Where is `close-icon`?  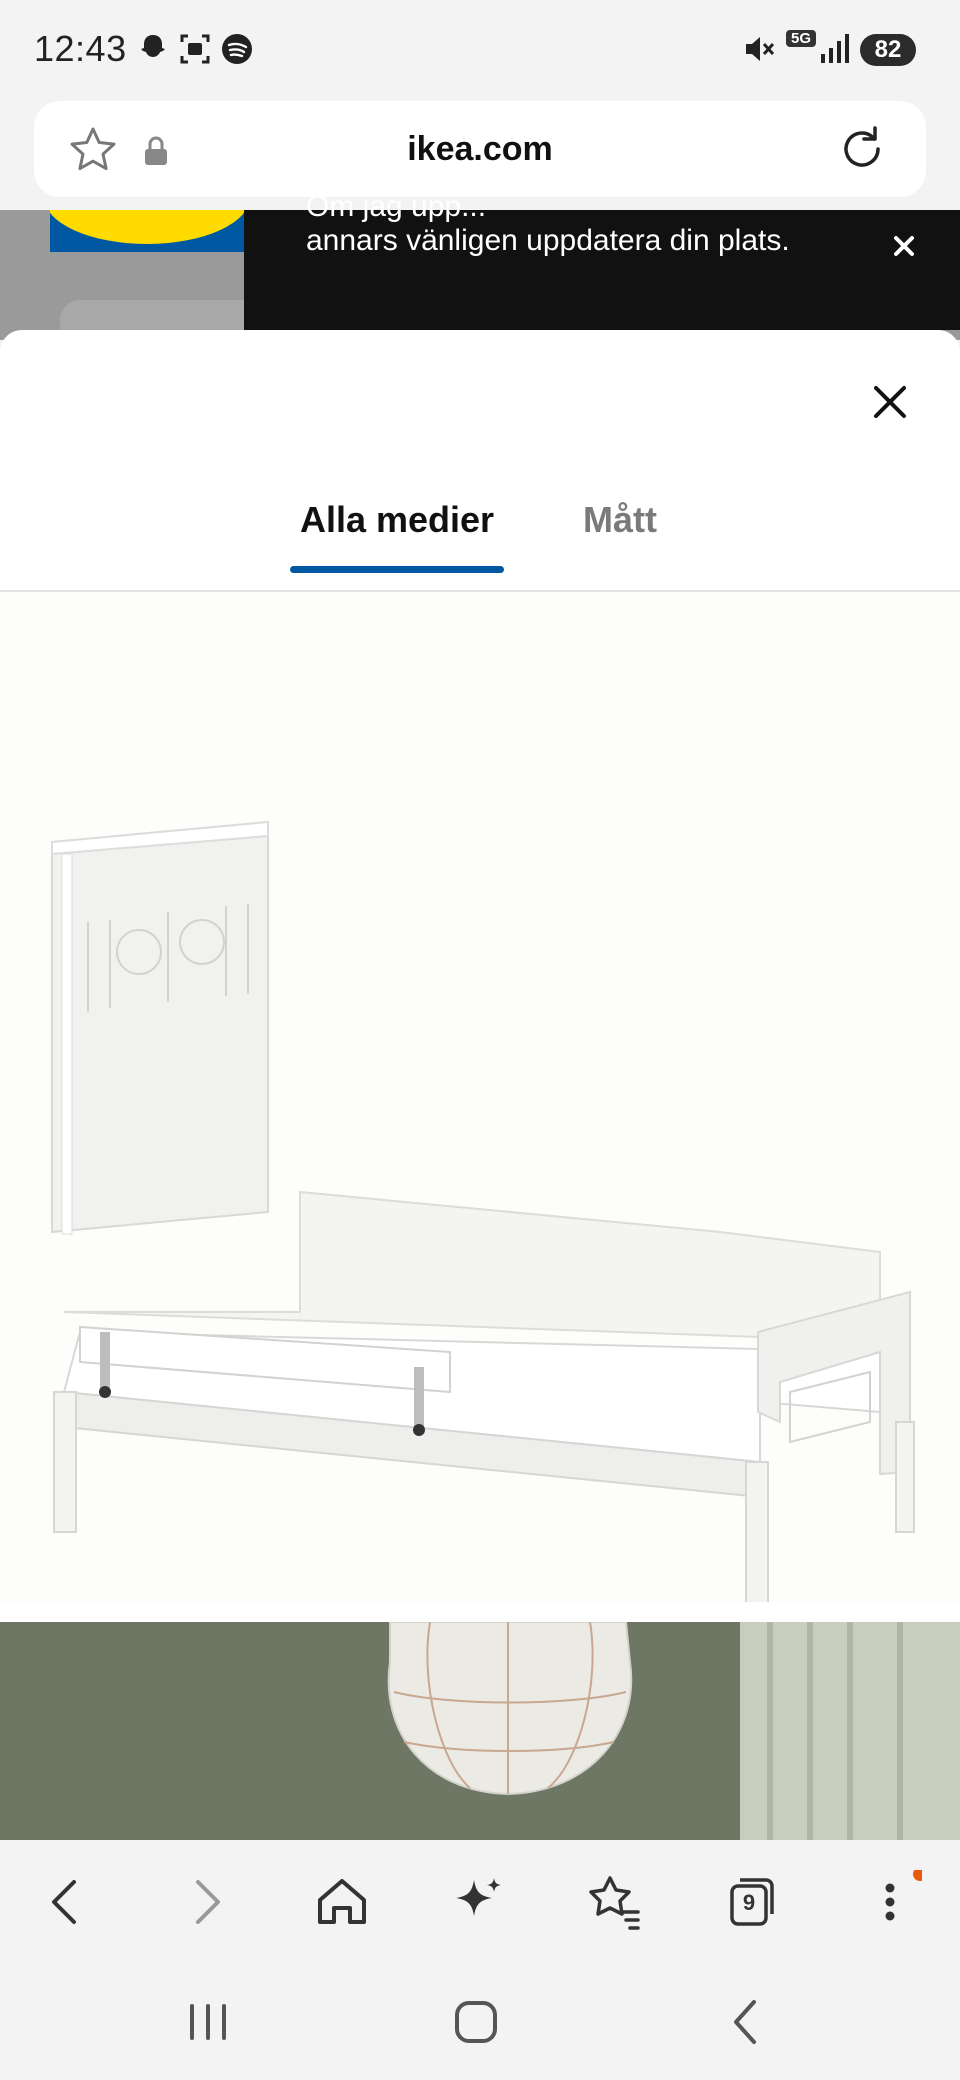 close-icon is located at coordinates (904, 246).